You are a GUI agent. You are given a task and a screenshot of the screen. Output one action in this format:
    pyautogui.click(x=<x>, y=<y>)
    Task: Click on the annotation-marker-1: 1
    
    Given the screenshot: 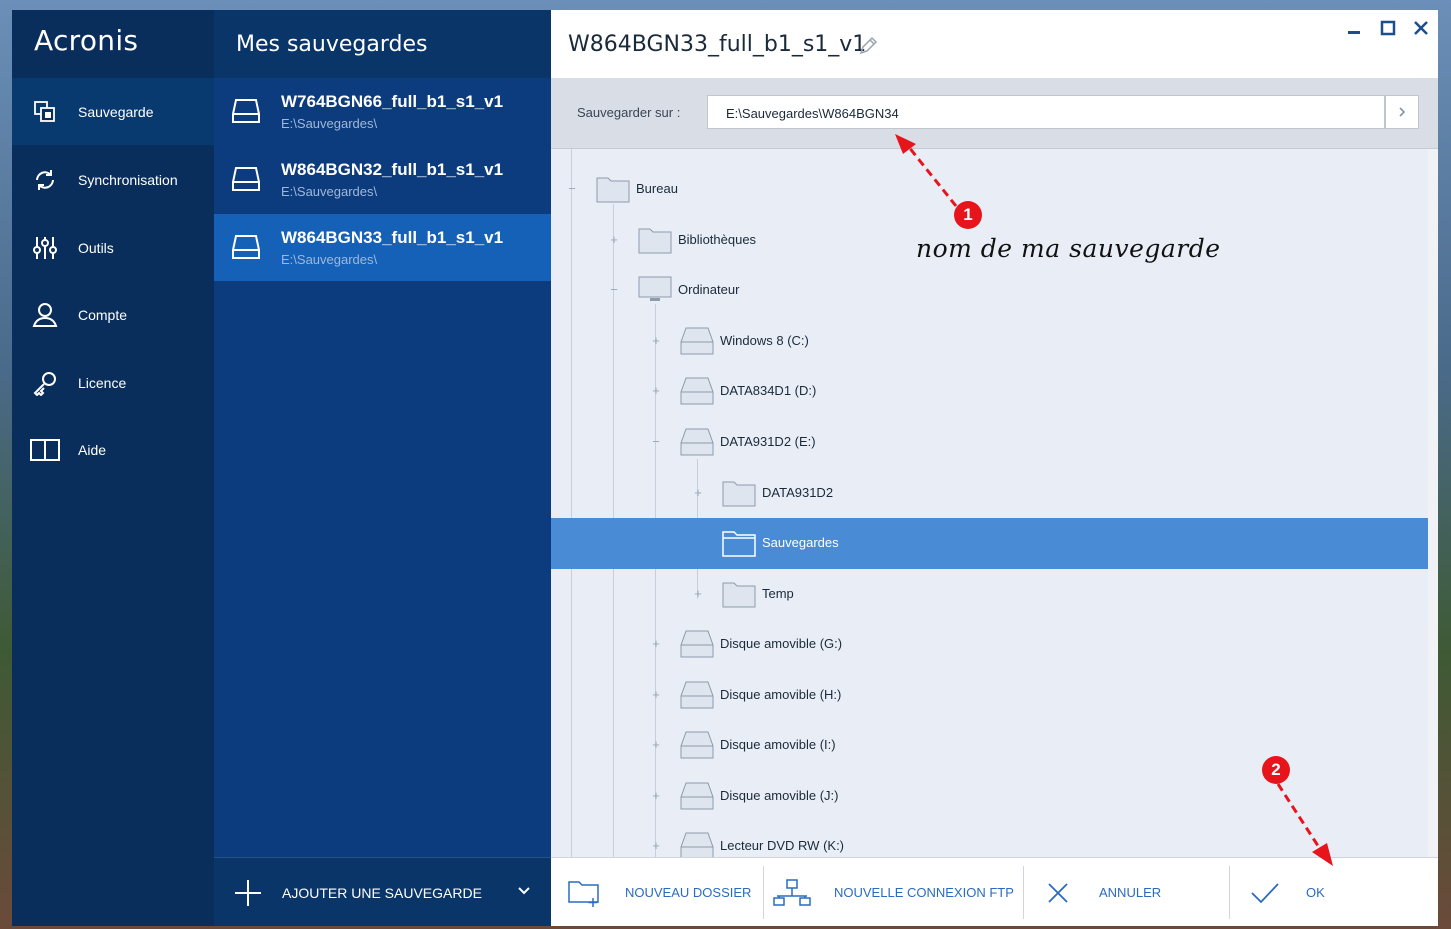 What is the action you would take?
    pyautogui.click(x=968, y=215)
    